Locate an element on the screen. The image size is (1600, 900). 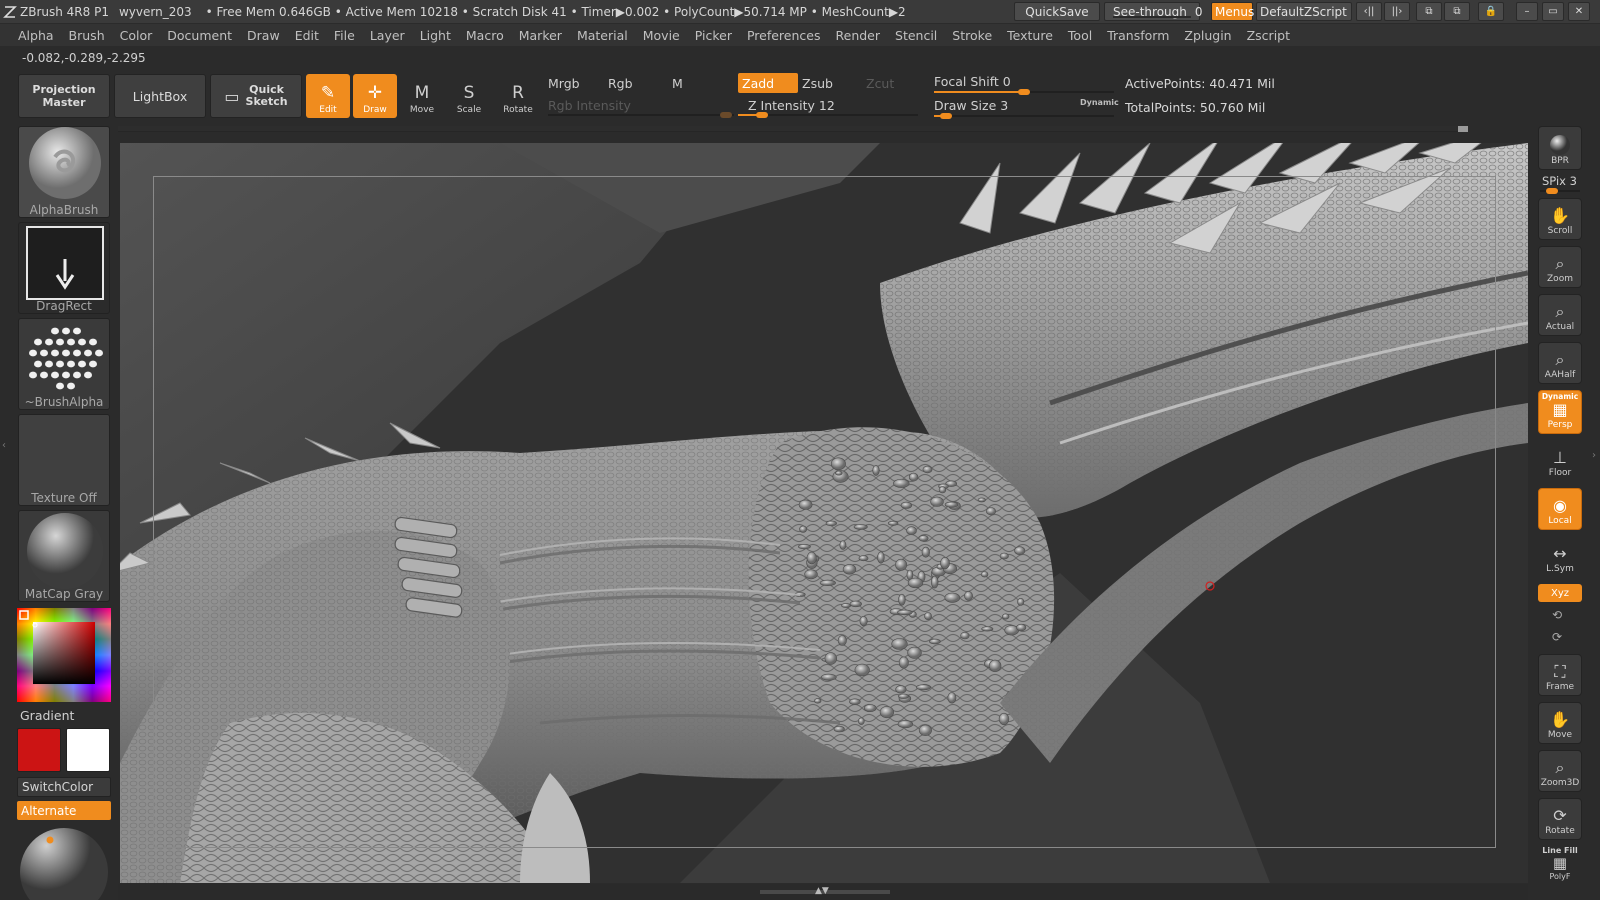
right-tray-collapse-icon: › is located at coordinates (1596, 480).